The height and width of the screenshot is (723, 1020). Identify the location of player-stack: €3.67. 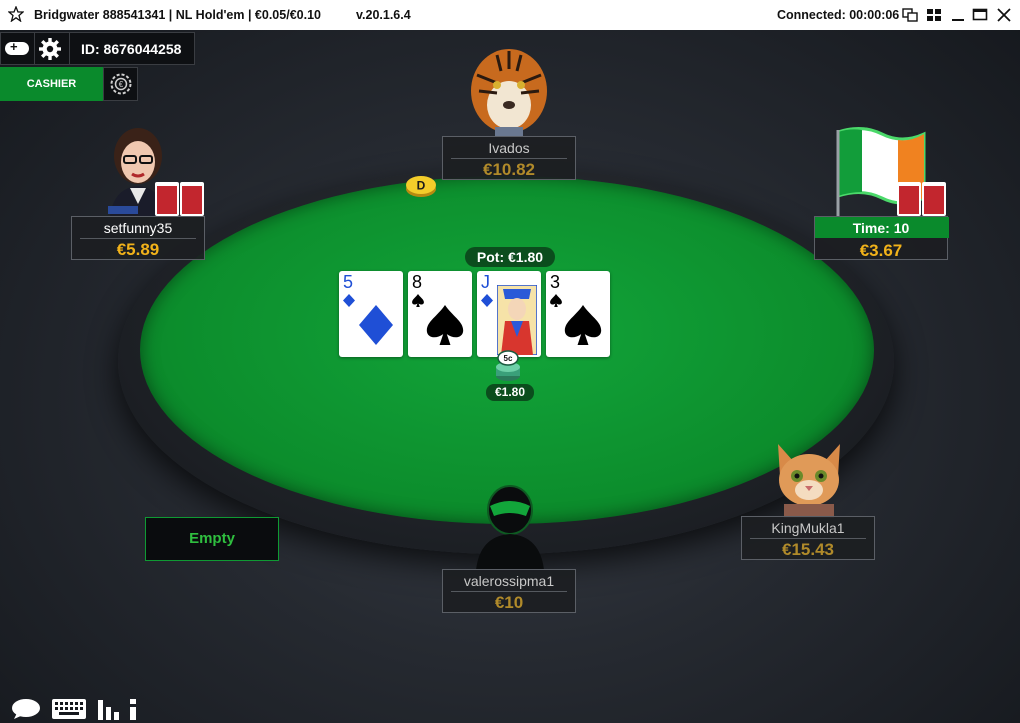
(881, 250).